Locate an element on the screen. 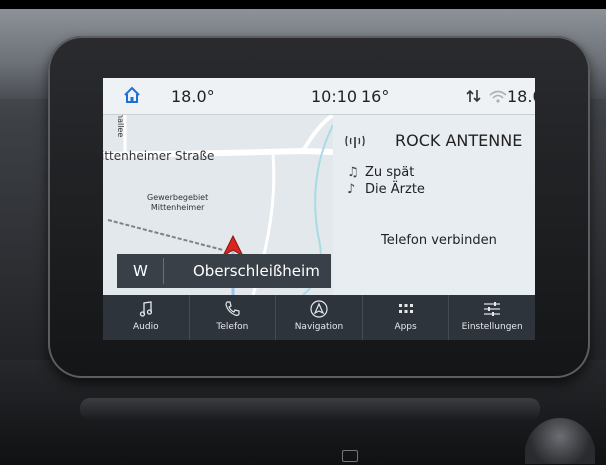 The height and width of the screenshot is (465, 606). map-street-label: ittenheimer Straße is located at coordinates (159, 156).